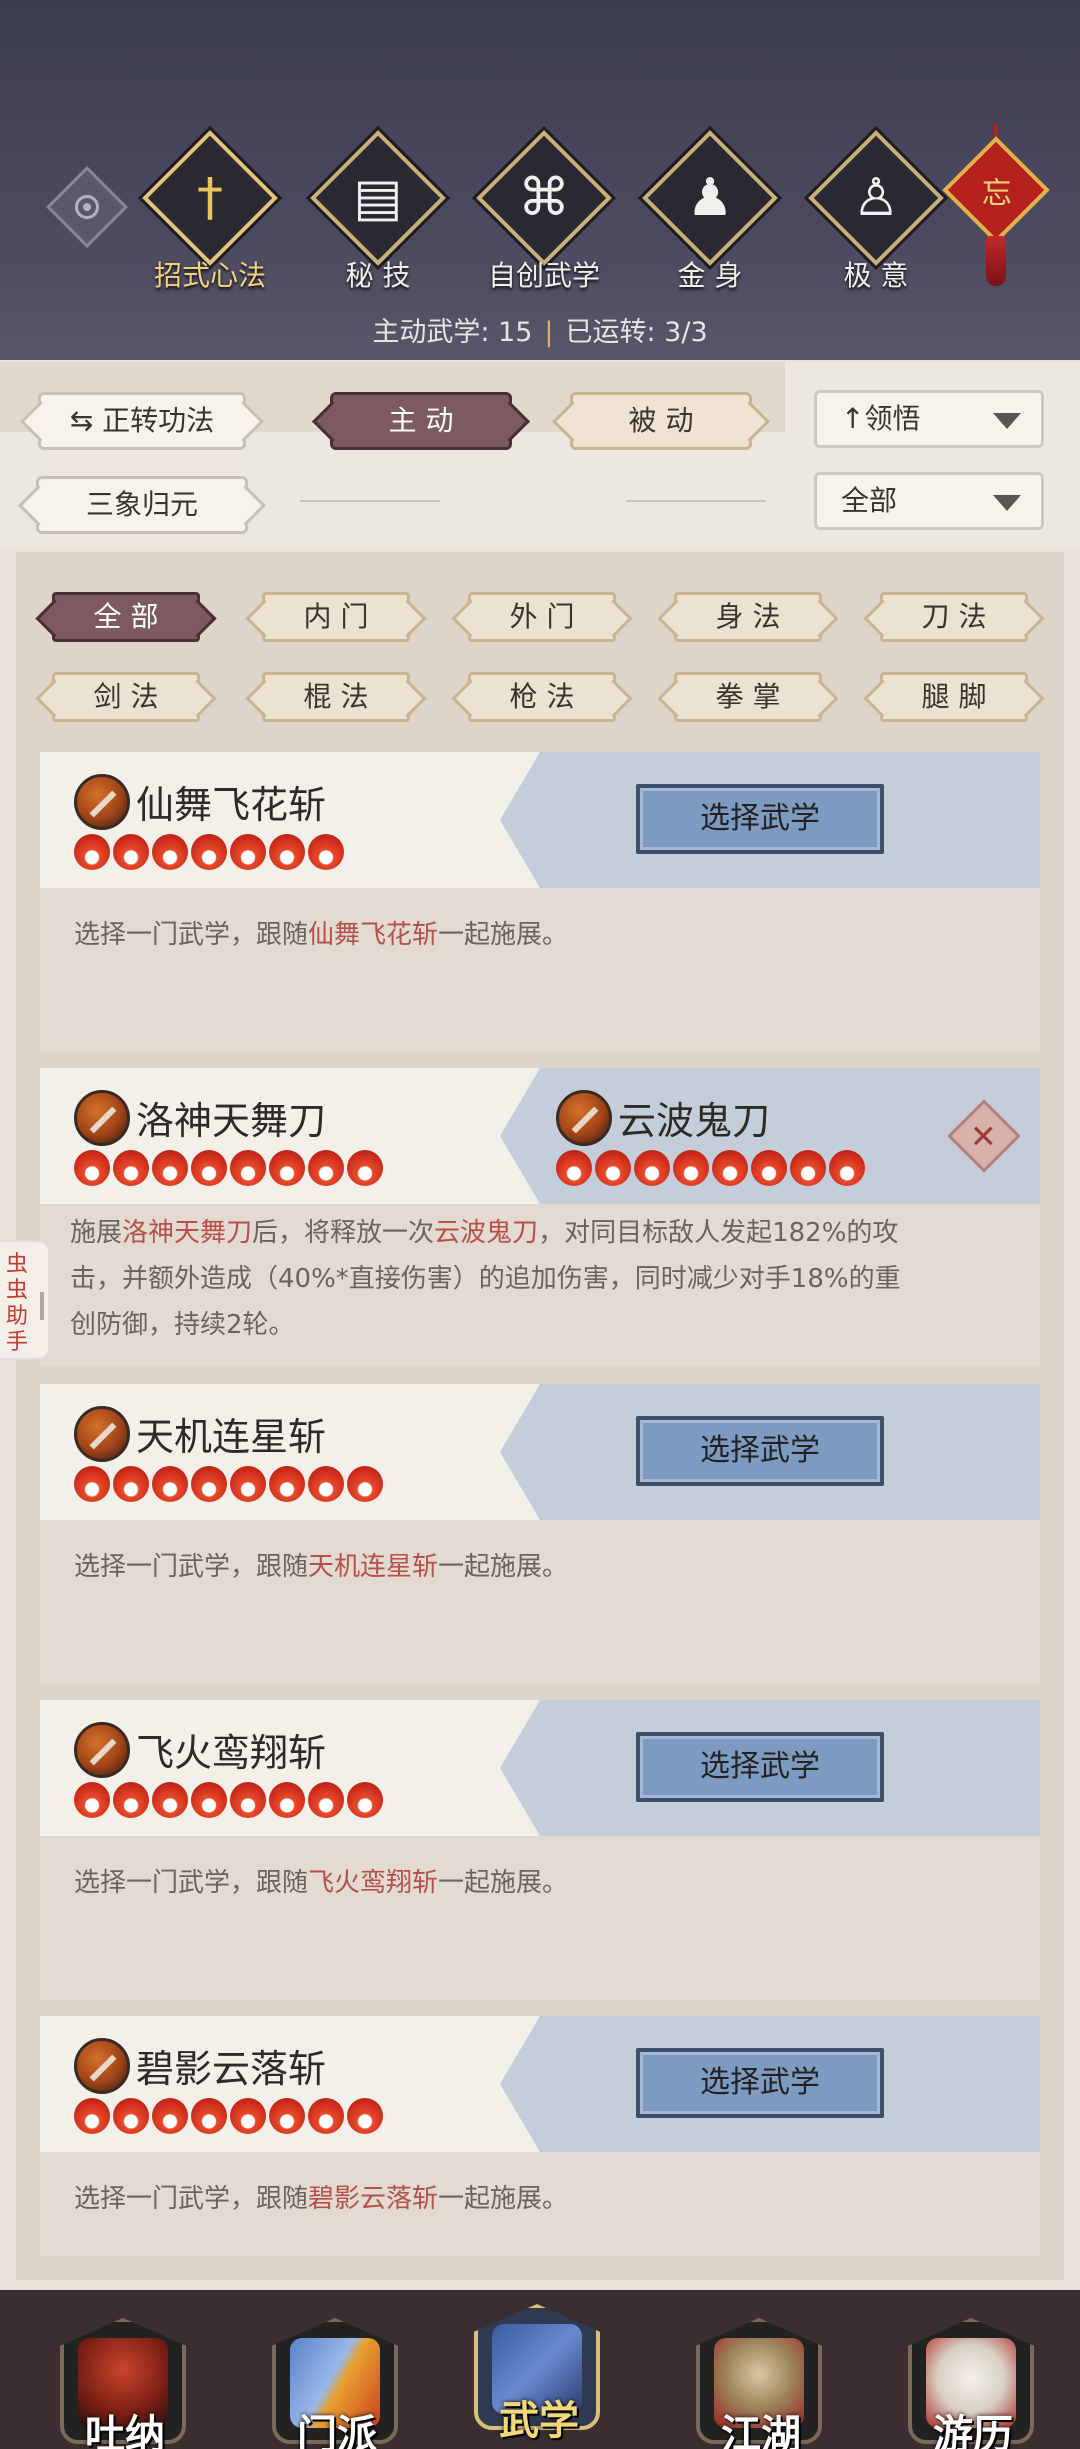 This screenshot has height=2449, width=1080. What do you see at coordinates (231, 1121) in the screenshot?
I see `skill-name: 洛神天舞刀` at bounding box center [231, 1121].